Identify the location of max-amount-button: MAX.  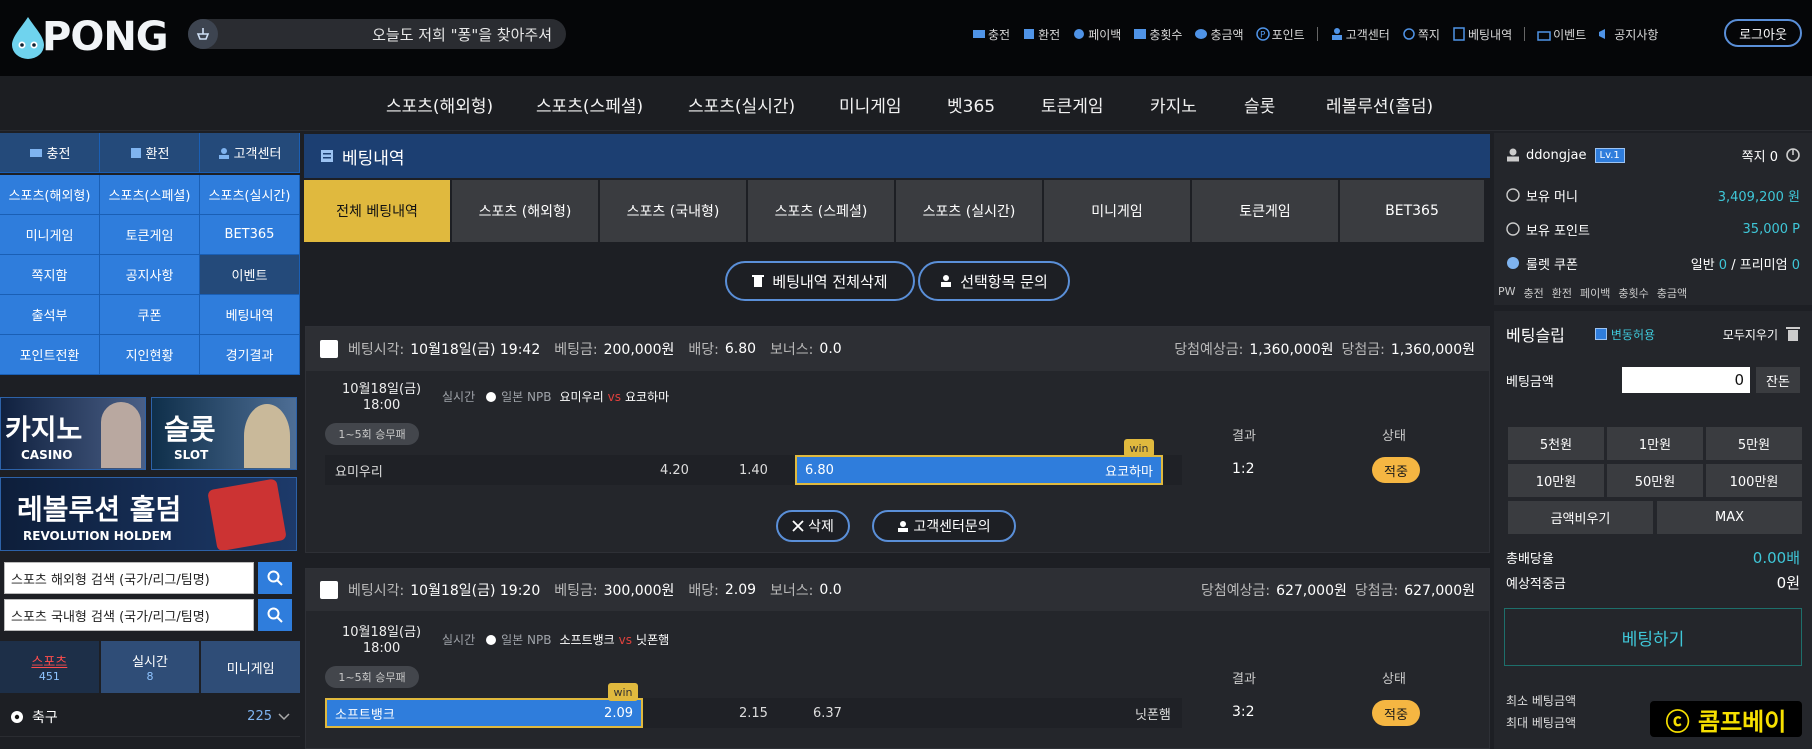
(1729, 517).